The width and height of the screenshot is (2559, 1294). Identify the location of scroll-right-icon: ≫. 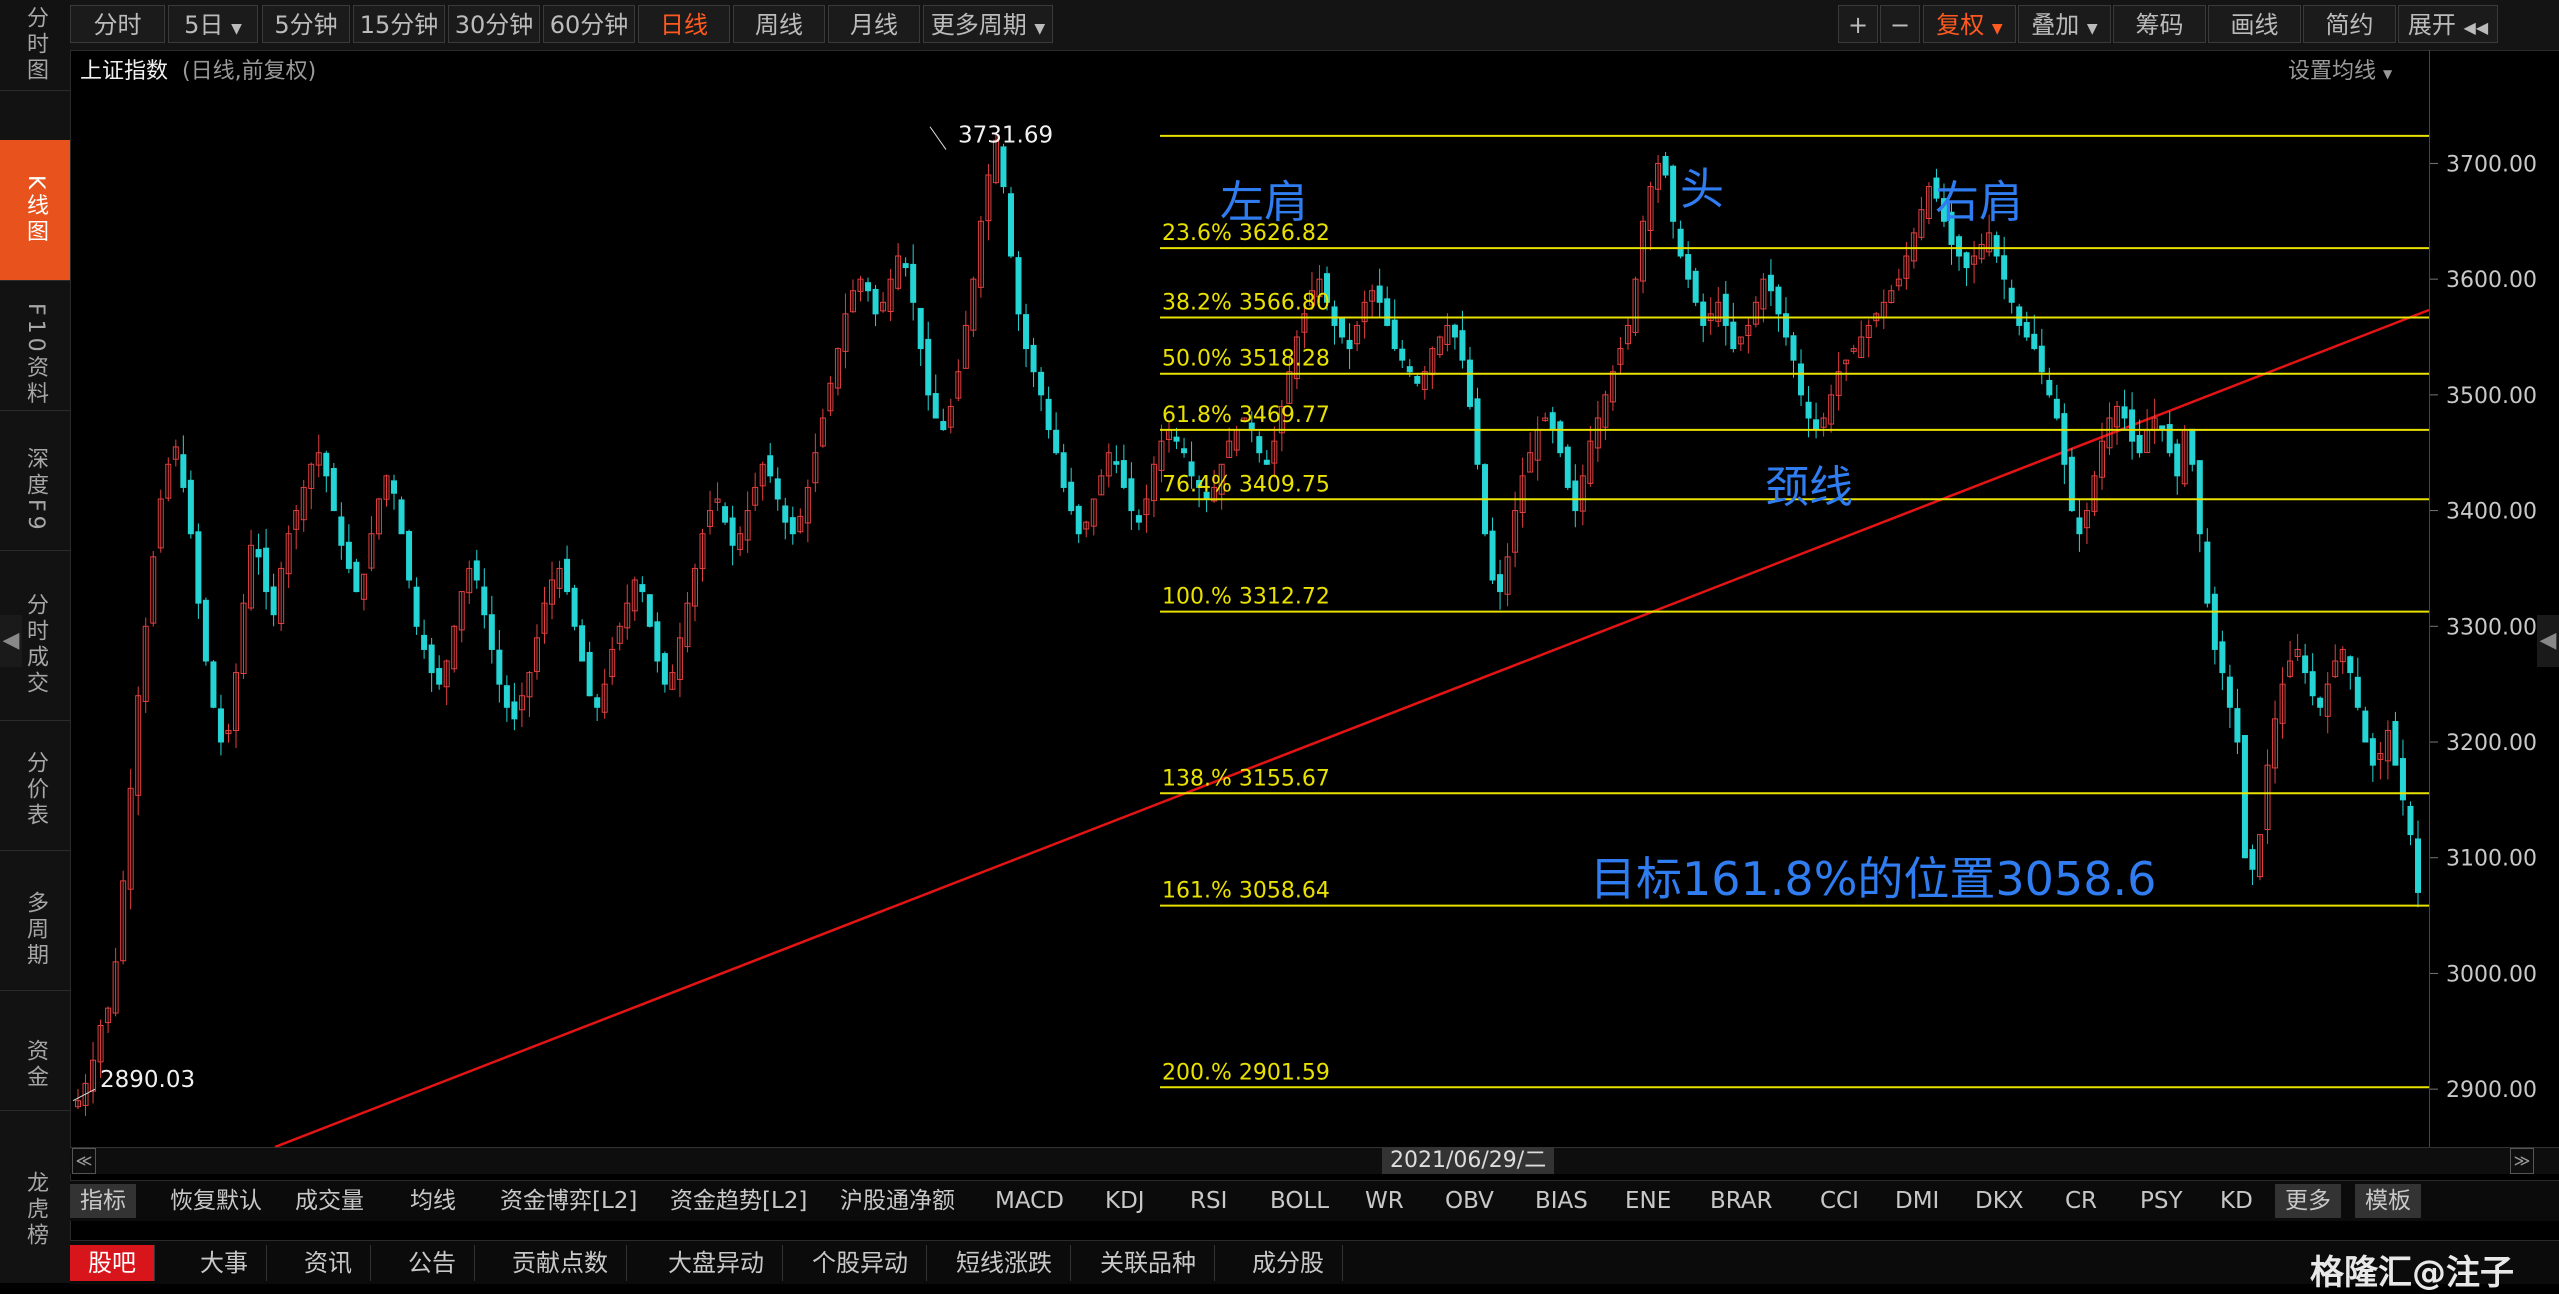
(2522, 1161).